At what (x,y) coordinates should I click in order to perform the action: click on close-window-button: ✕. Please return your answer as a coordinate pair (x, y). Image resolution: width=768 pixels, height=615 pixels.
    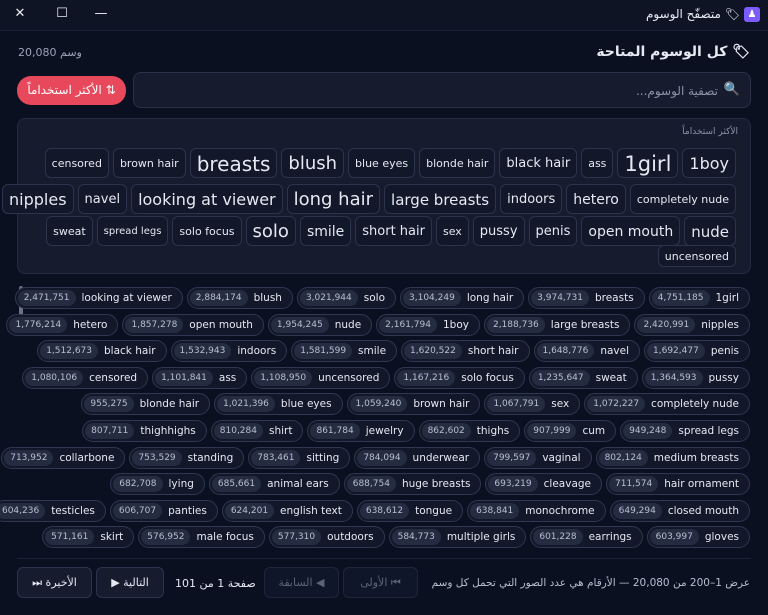
    Looking at the image, I should click on (20, 14).